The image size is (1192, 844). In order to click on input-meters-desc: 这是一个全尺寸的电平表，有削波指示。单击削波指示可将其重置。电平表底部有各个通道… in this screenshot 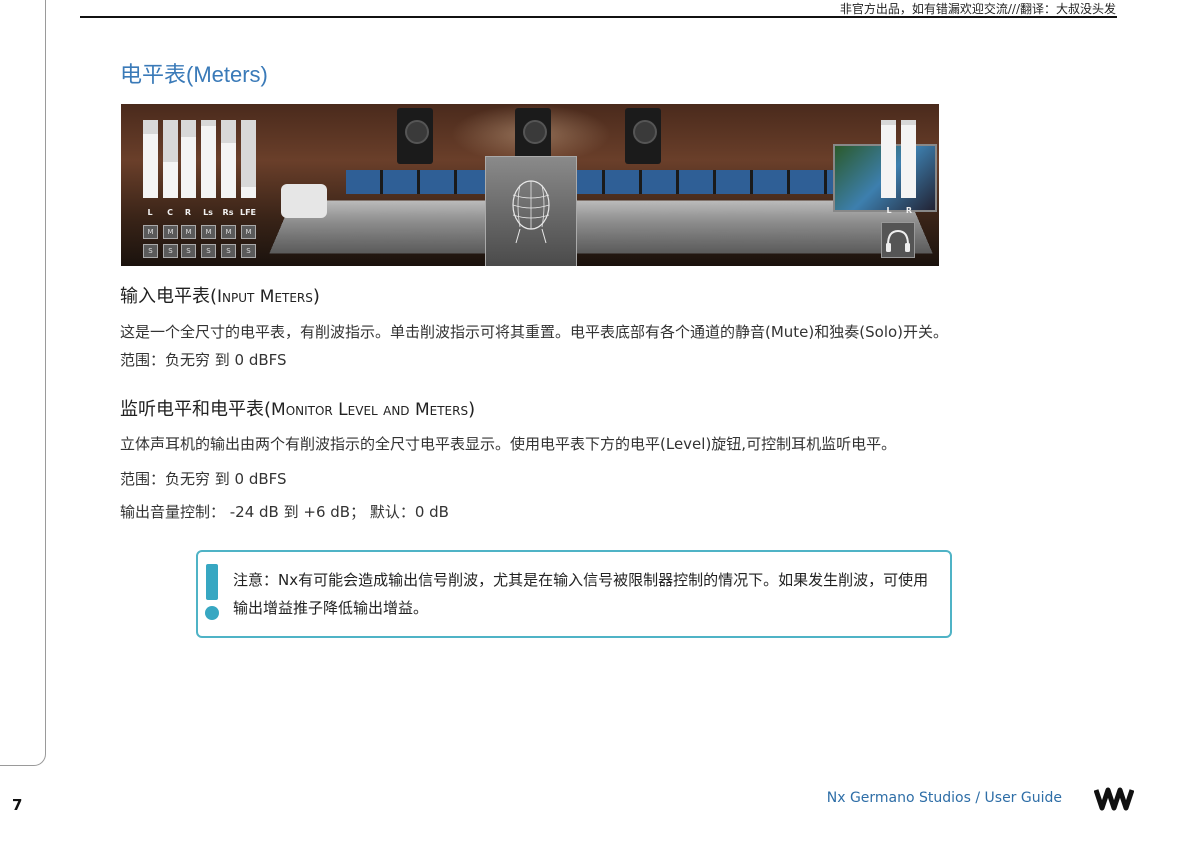, I will do `click(534, 332)`.